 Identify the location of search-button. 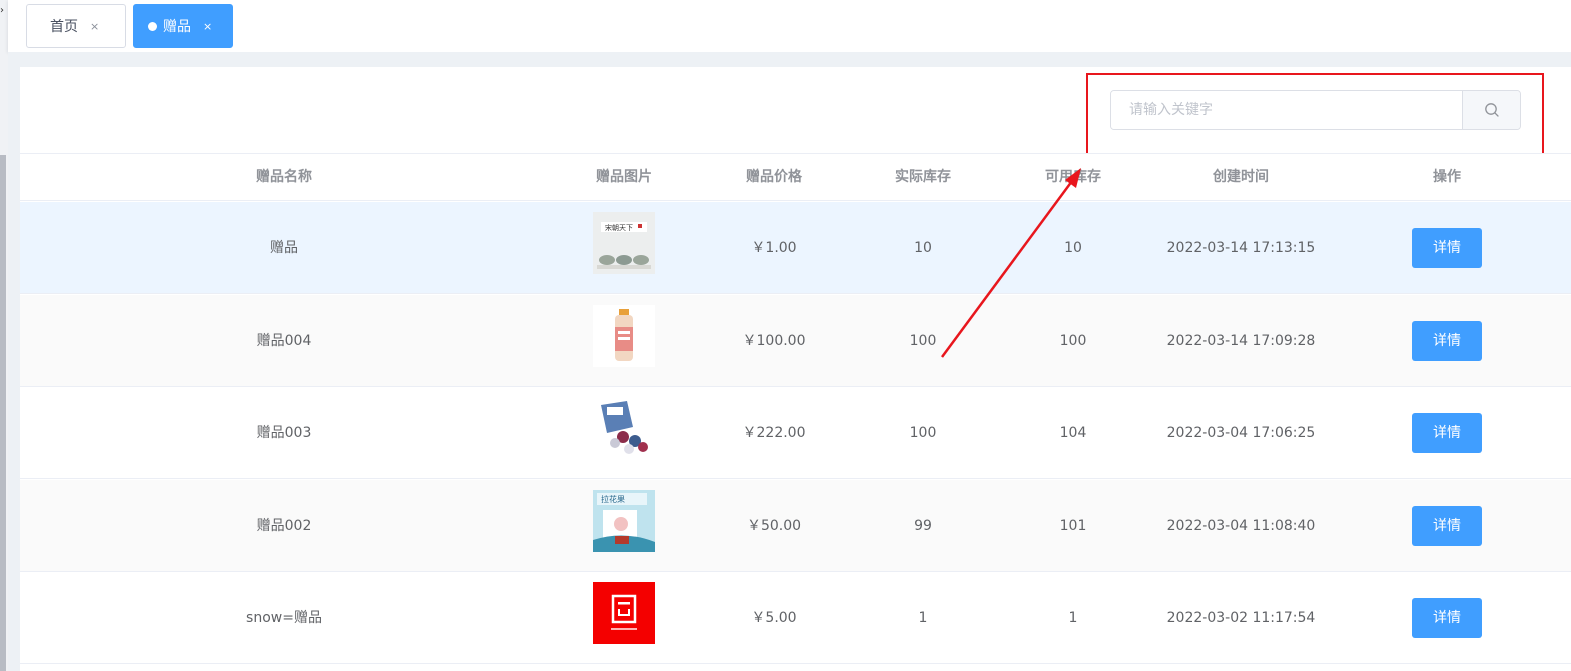
(1491, 110).